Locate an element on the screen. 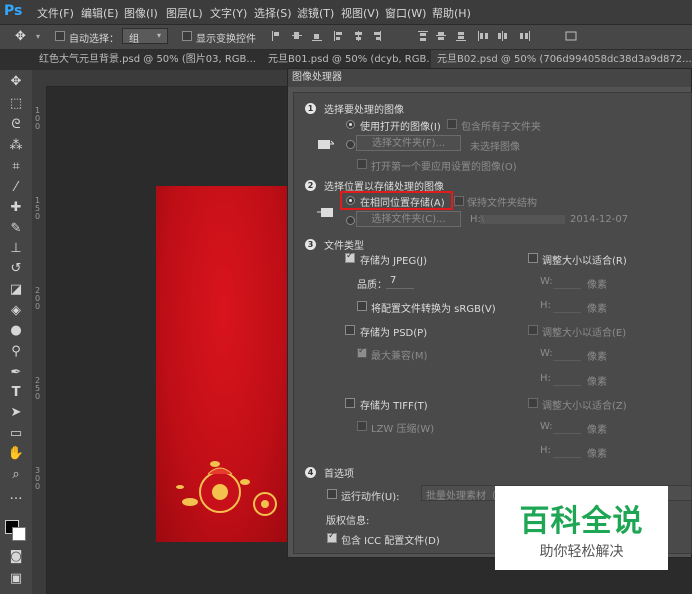 The image size is (692, 594). jpeg-height-input is located at coordinates (567, 306).